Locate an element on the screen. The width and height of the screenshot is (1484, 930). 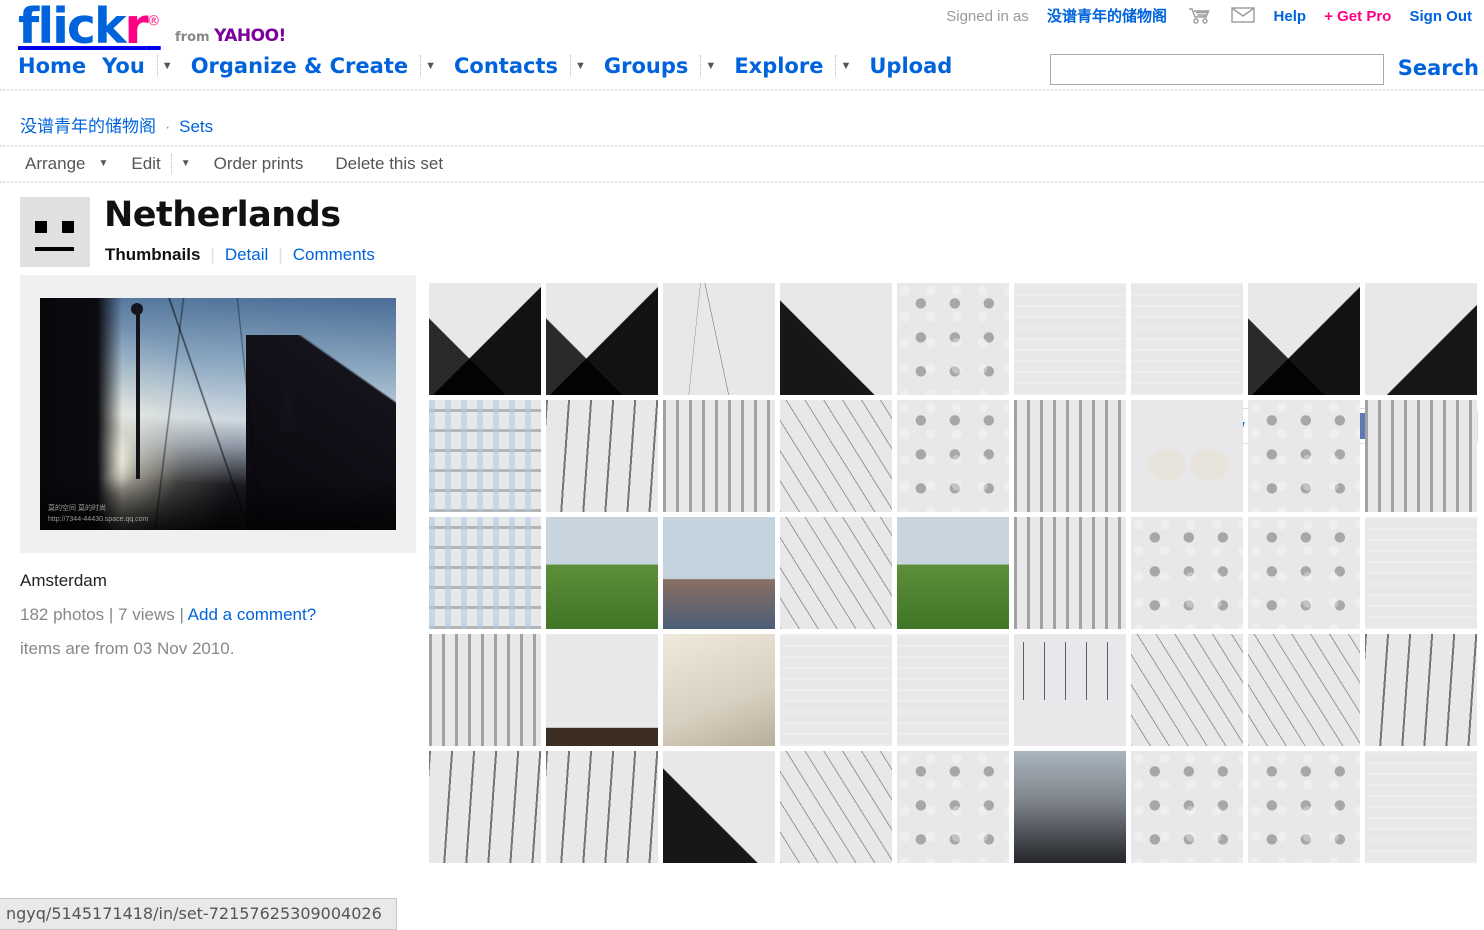
thumbnail-museum-staircase is located at coordinates (485, 690).